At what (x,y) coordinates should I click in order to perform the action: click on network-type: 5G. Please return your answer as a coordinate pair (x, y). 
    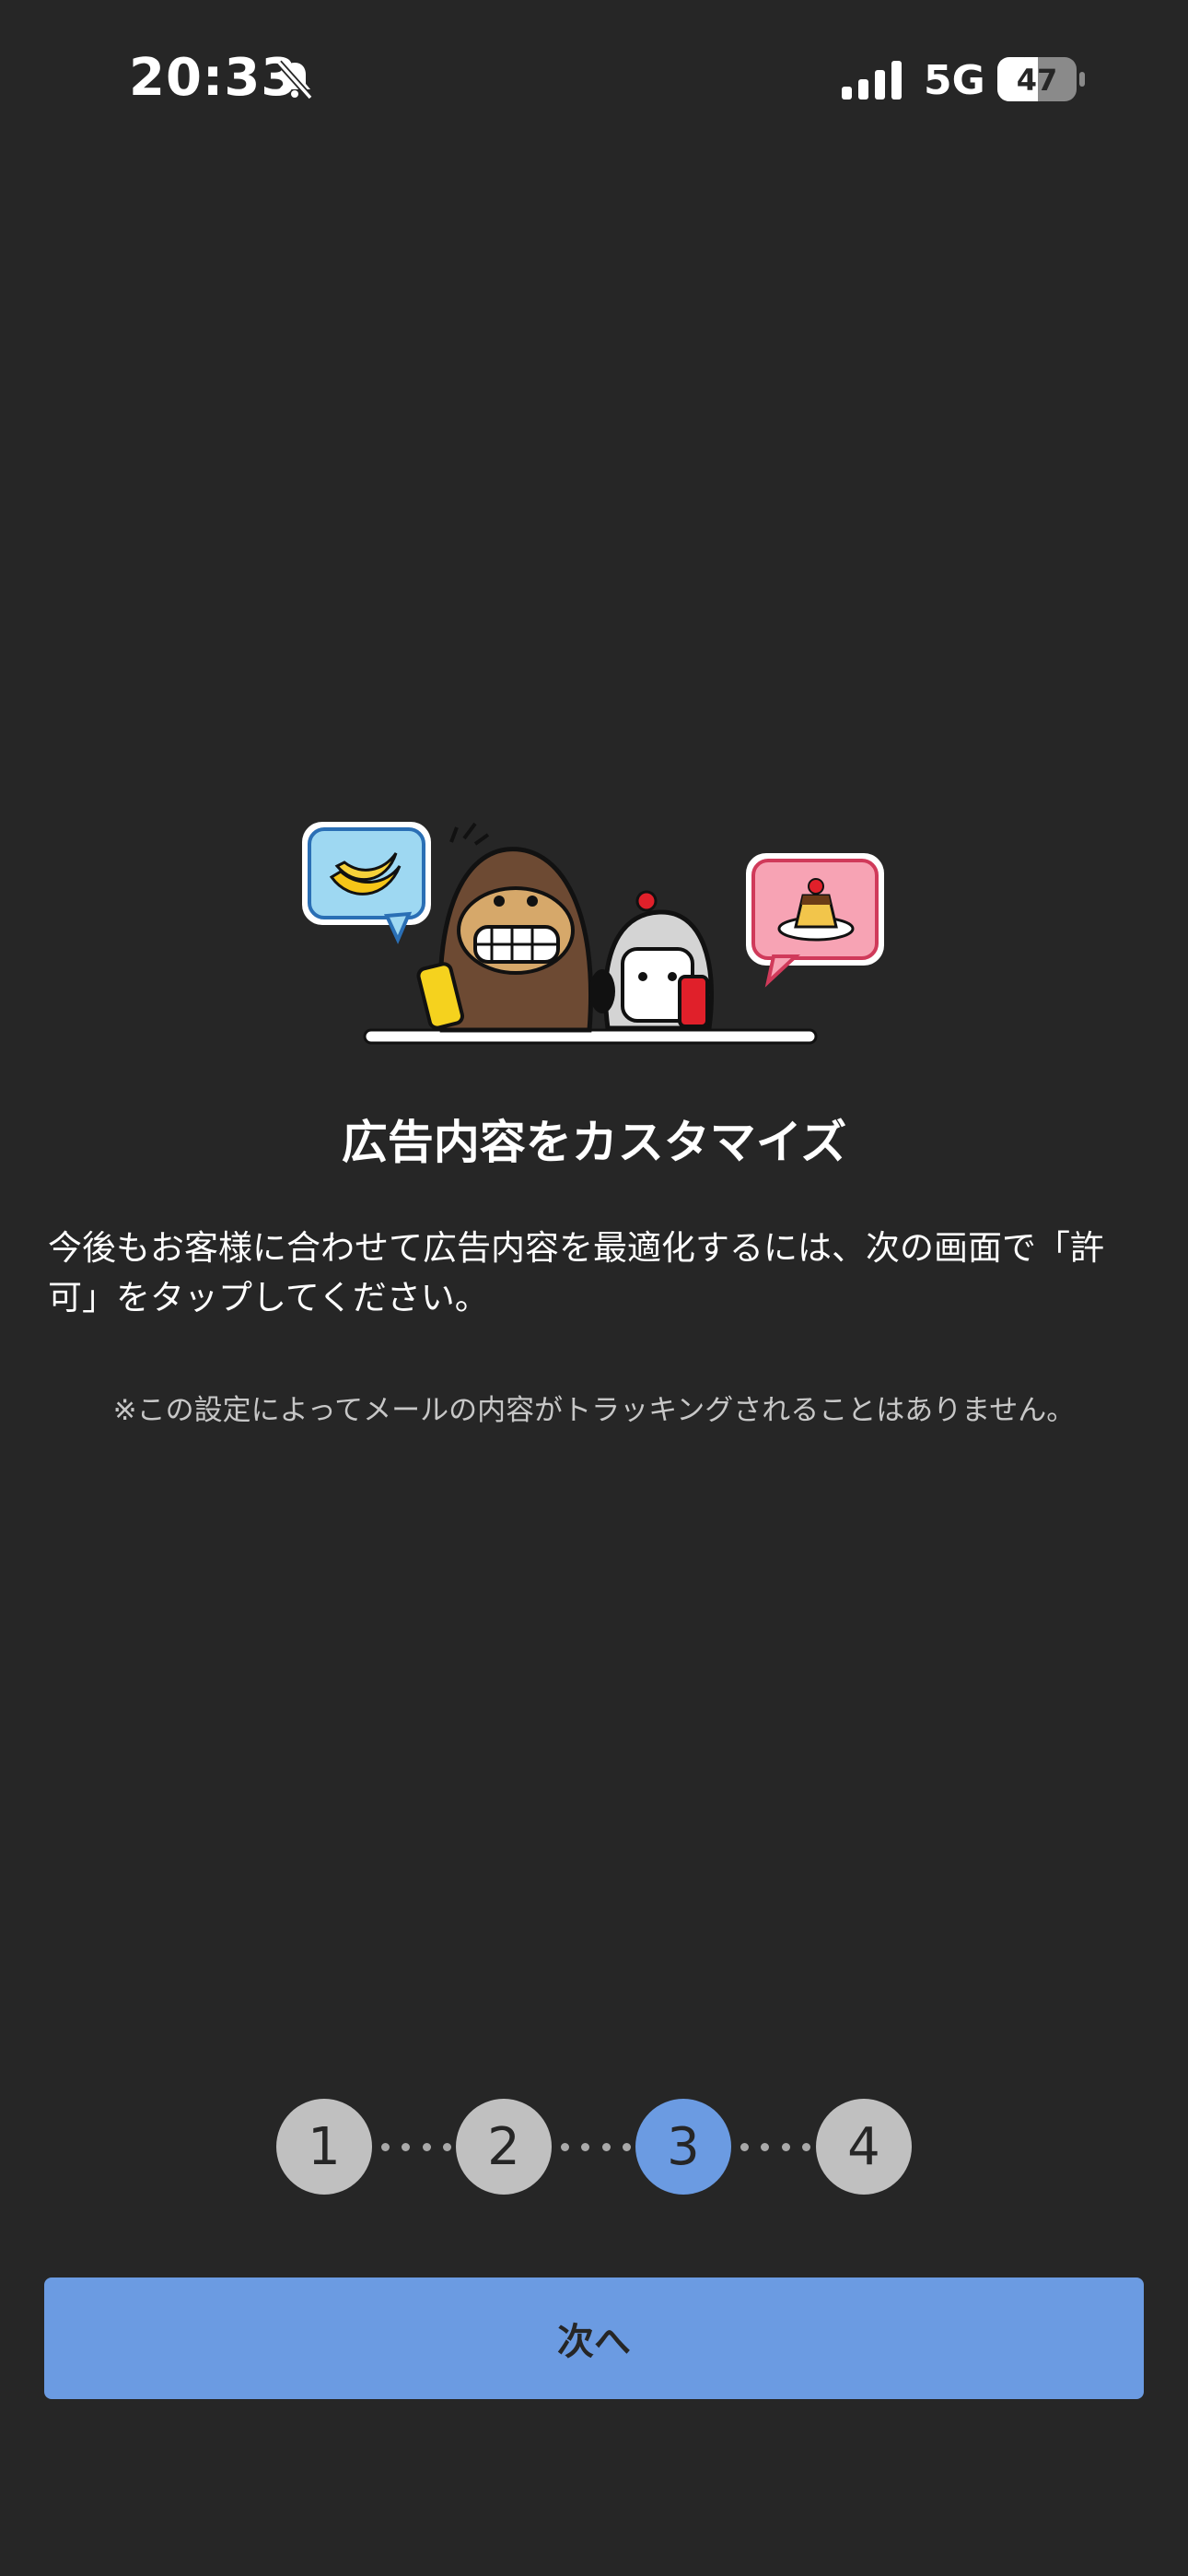
    Looking at the image, I should click on (954, 80).